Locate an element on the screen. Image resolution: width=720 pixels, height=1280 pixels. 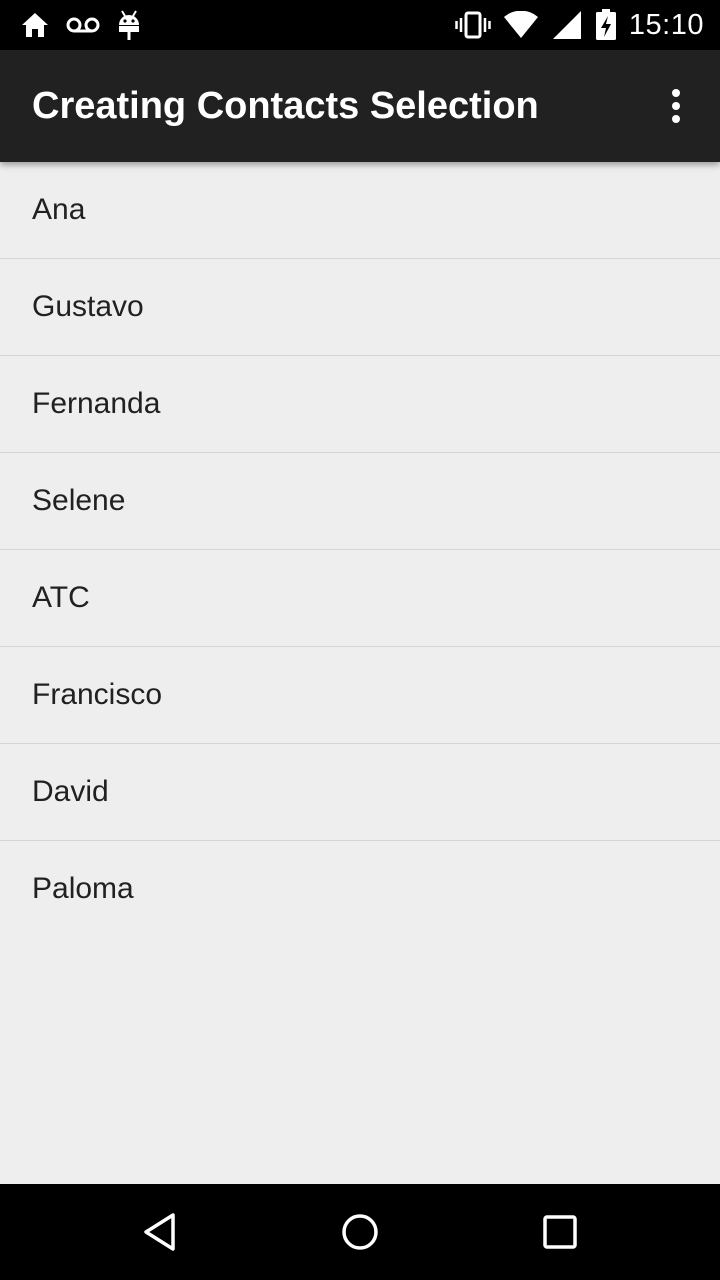
recents-button is located at coordinates (560, 1232).